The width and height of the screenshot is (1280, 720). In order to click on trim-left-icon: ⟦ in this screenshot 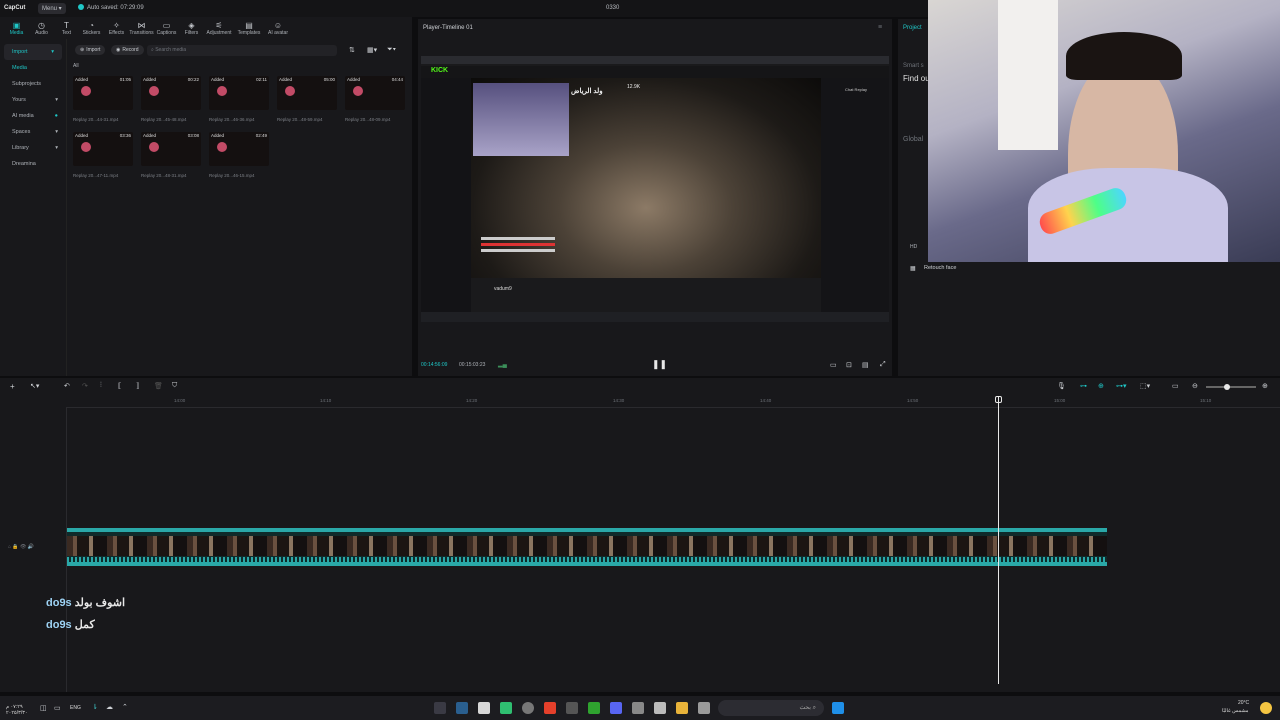, I will do `click(119, 386)`.